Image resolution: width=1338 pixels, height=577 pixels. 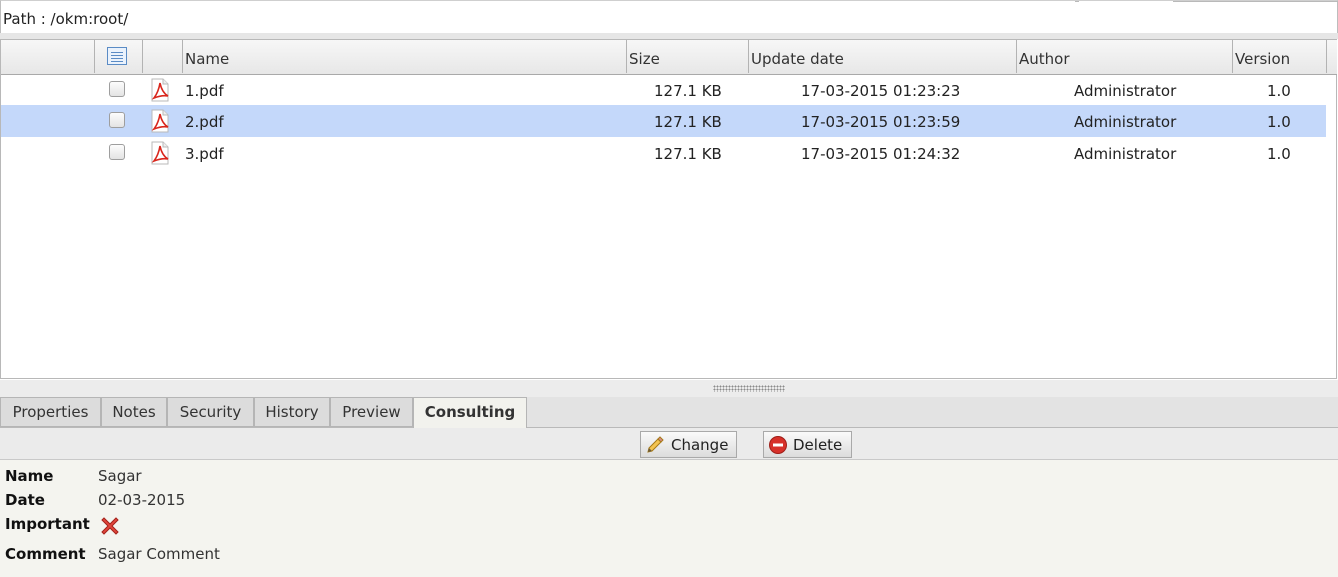 I want to click on column-picker-icon, so click(x=117, y=56).